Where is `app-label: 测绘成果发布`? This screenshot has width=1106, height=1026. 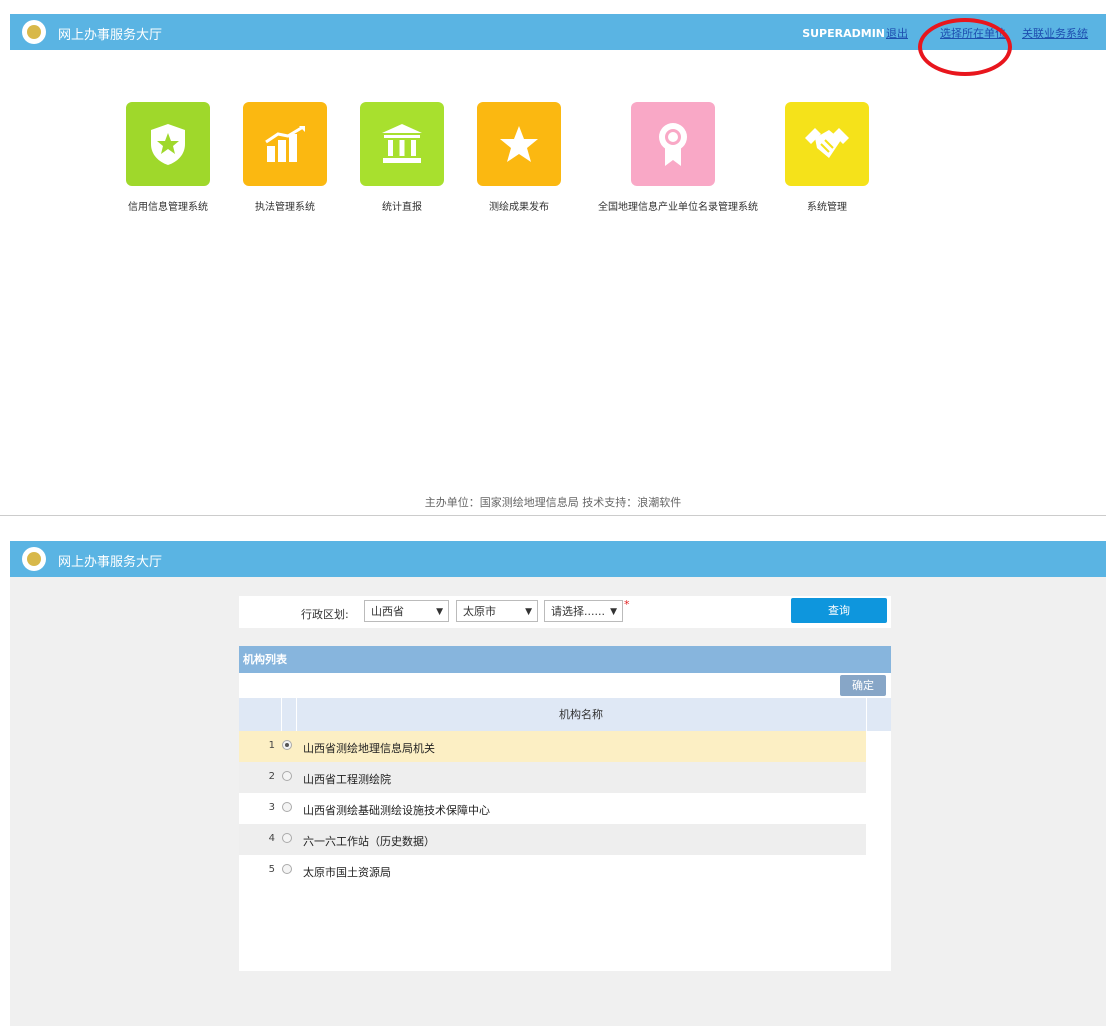
app-label: 测绘成果发布 is located at coordinates (519, 207).